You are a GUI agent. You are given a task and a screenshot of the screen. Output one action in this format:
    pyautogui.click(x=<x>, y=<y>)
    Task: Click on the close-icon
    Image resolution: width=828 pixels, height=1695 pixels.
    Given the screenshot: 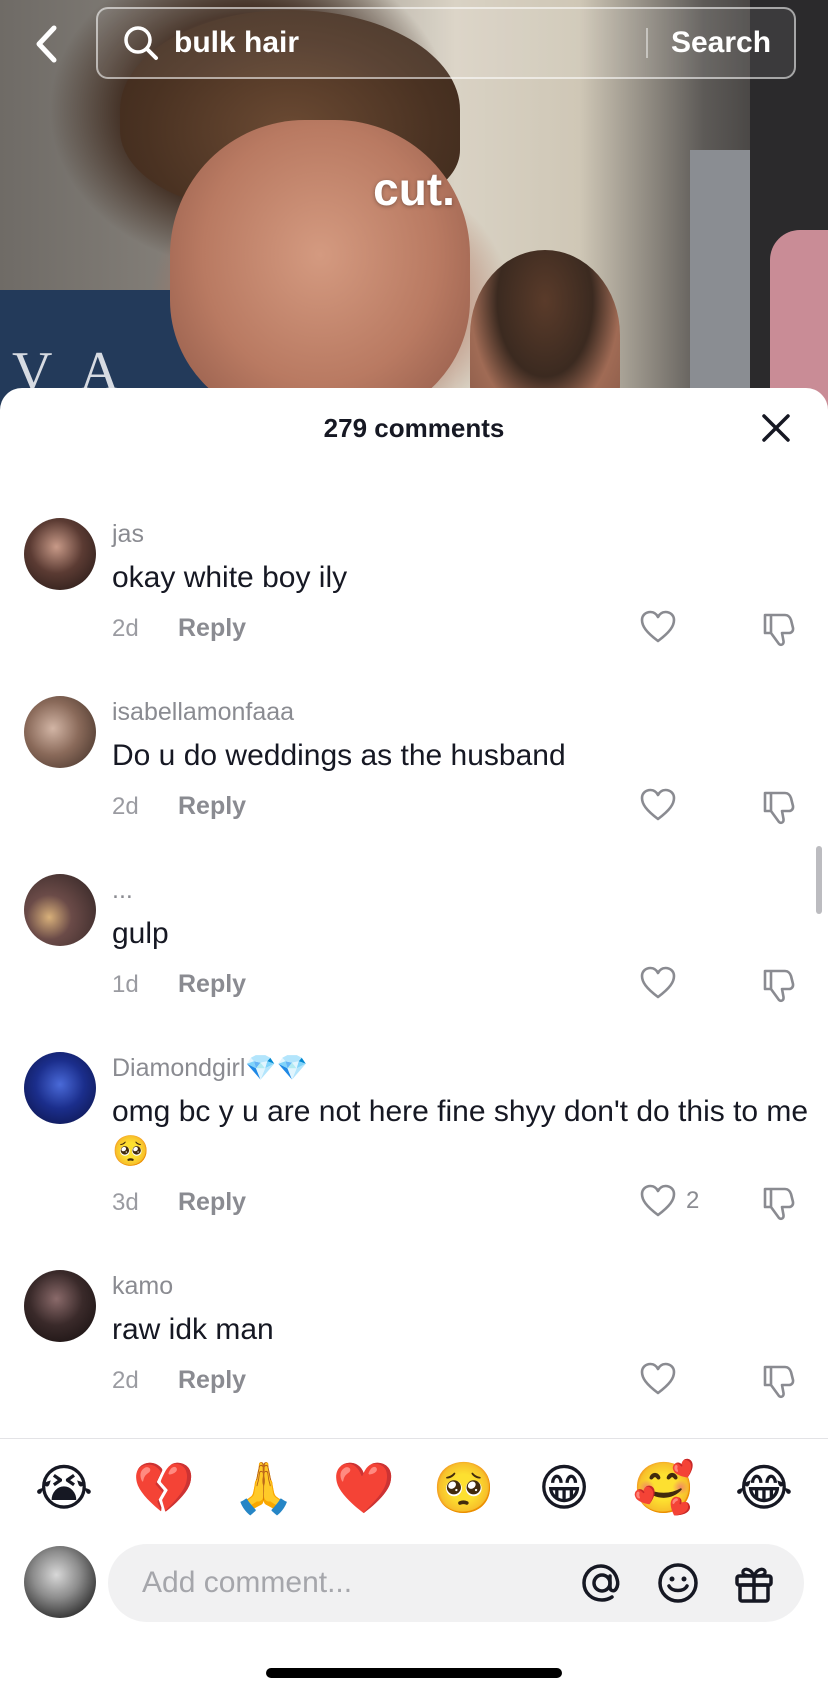 What is the action you would take?
    pyautogui.click(x=776, y=428)
    